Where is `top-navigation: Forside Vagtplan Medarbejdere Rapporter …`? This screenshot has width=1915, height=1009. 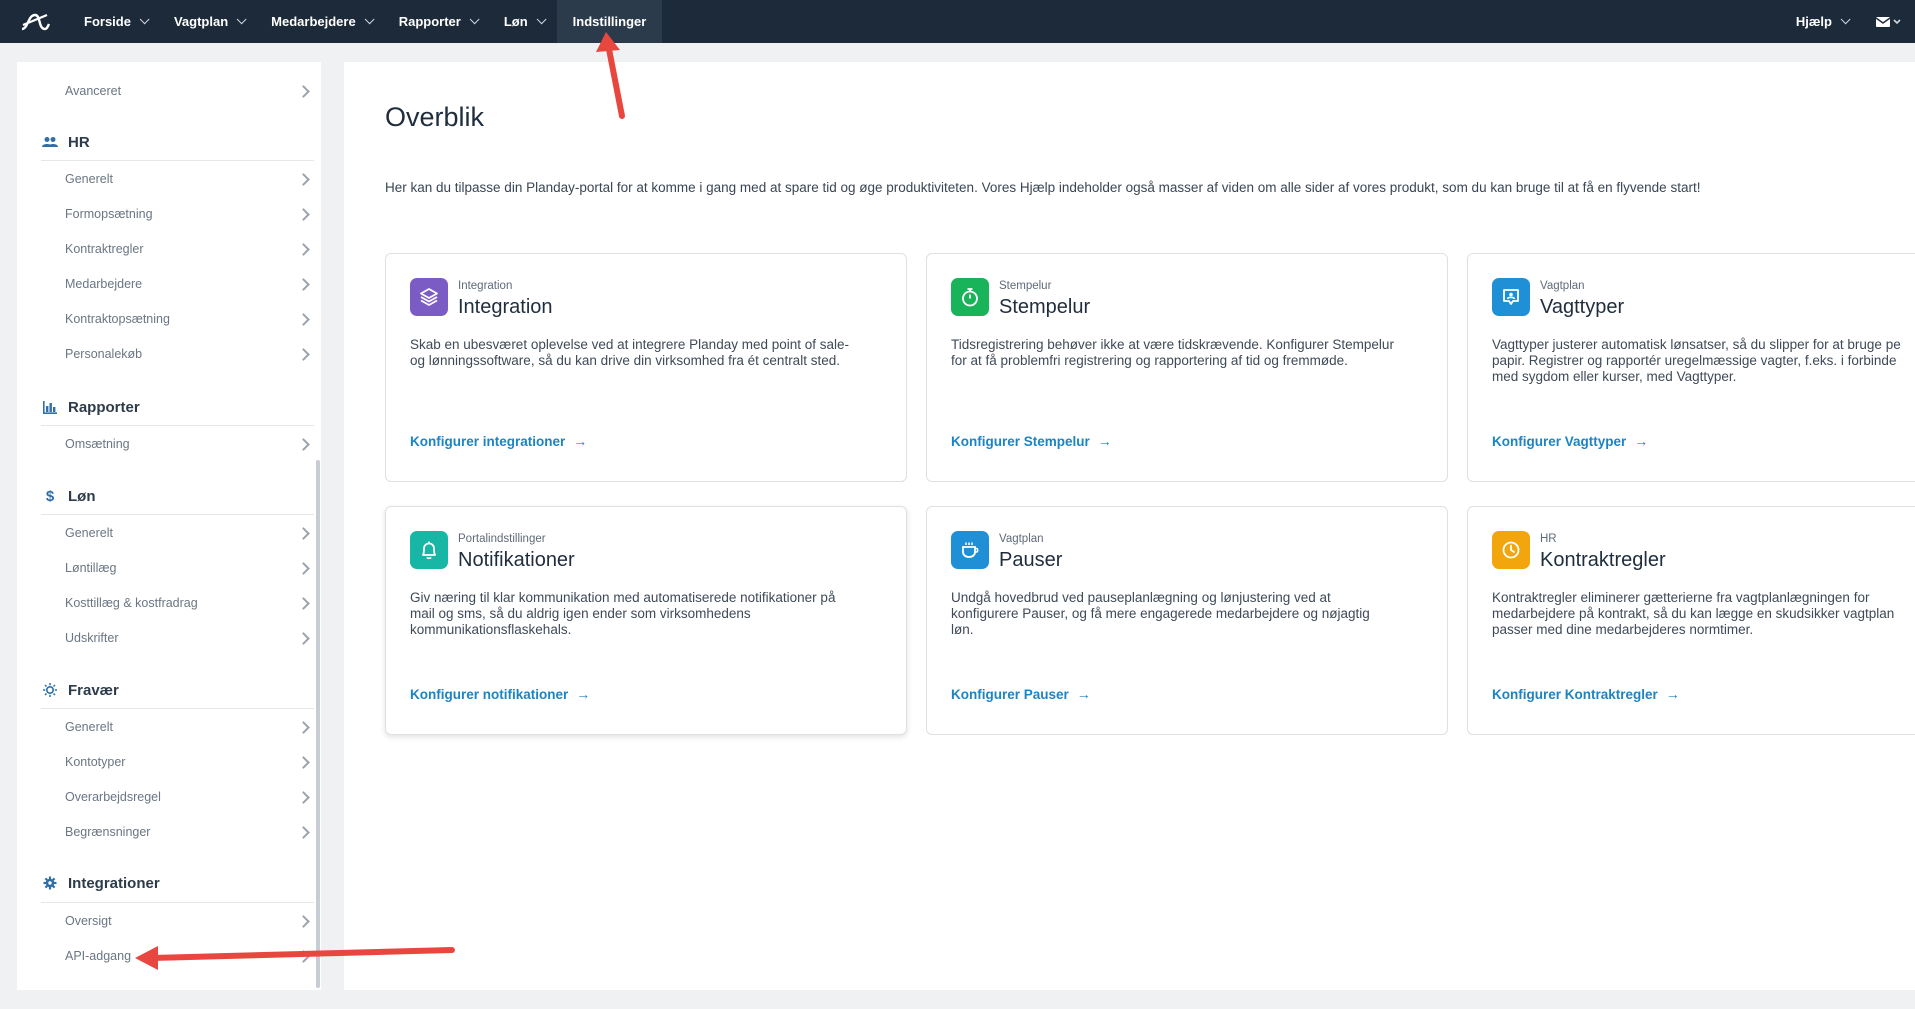
top-navigation: Forside Vagtplan Medarbejdere Rapporter … is located at coordinates (957, 21).